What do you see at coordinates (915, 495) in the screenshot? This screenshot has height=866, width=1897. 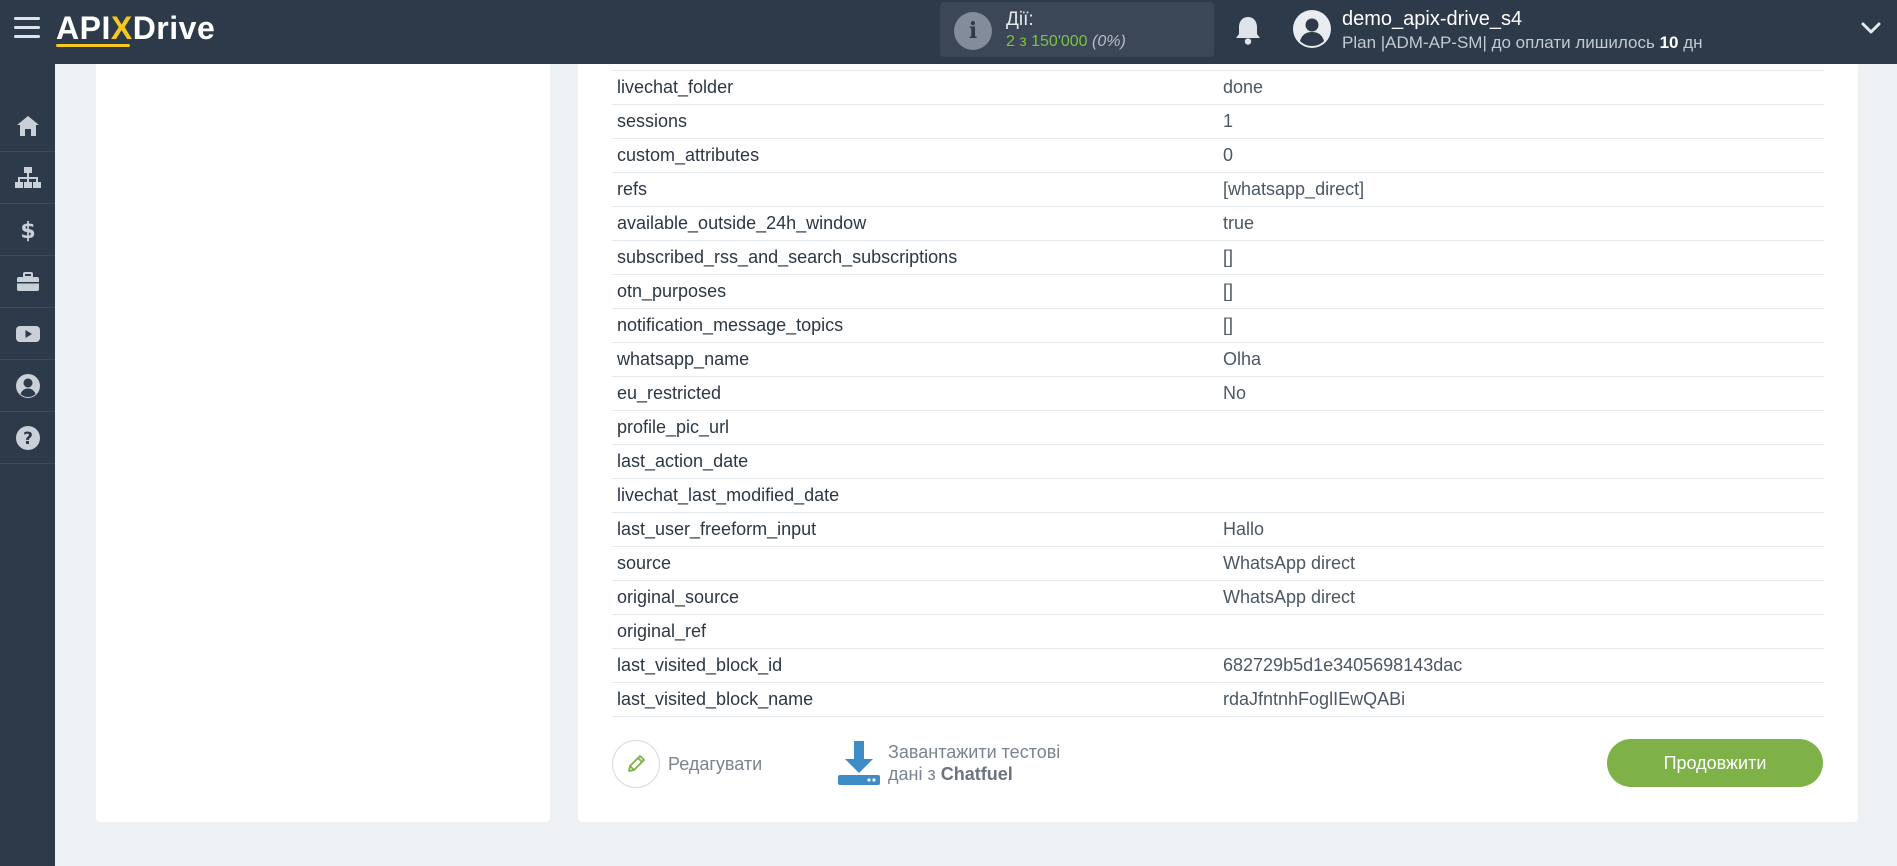 I see `field-key: livechat_last_modified_date` at bounding box center [915, 495].